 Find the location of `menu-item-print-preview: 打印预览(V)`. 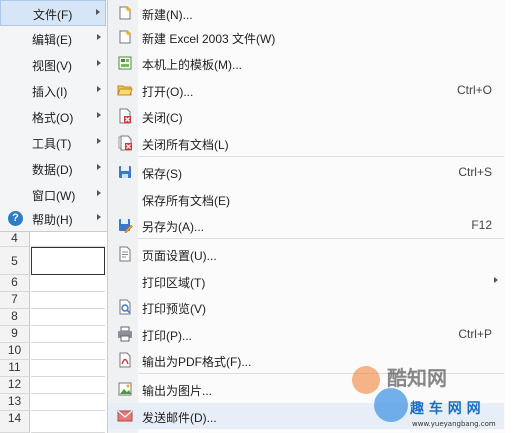

menu-item-print-preview: 打印预览(V) is located at coordinates (306, 307).